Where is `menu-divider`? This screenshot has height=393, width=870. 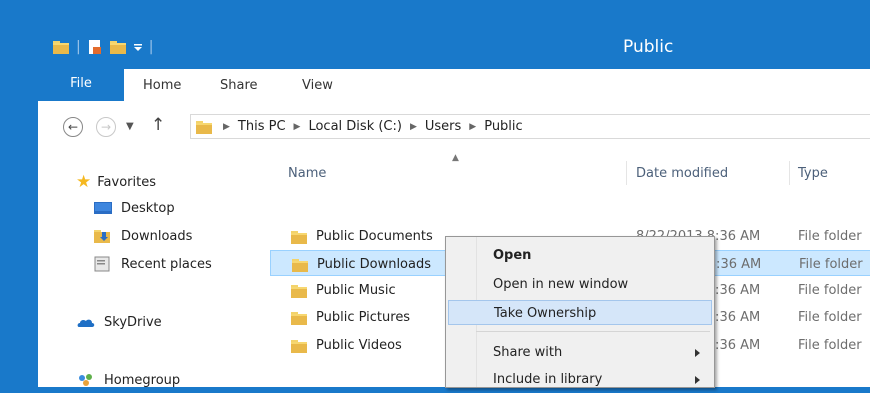 menu-divider is located at coordinates (593, 331).